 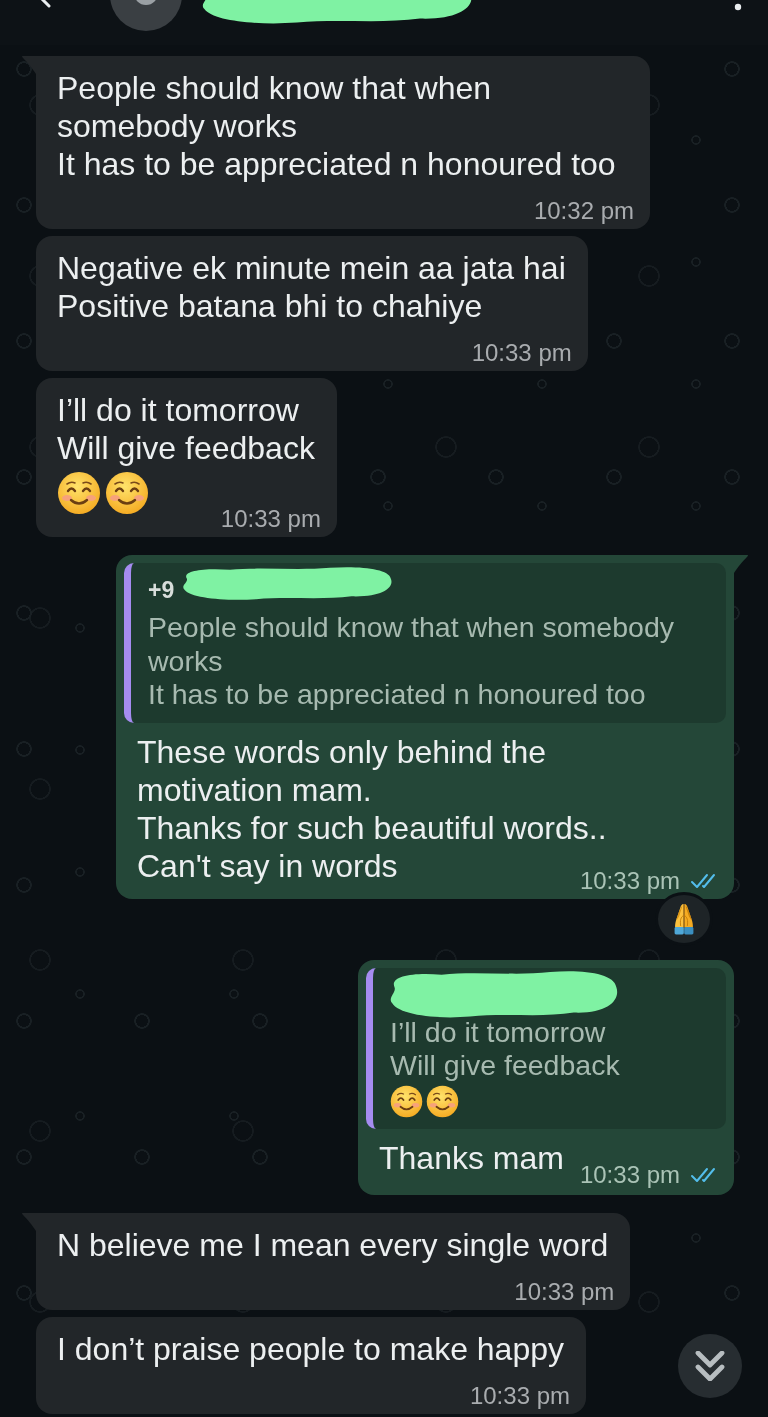 What do you see at coordinates (372, 789) in the screenshot?
I see `message-text: These words only behind the motivation mam. Thanks for such beautiful words..` at bounding box center [372, 789].